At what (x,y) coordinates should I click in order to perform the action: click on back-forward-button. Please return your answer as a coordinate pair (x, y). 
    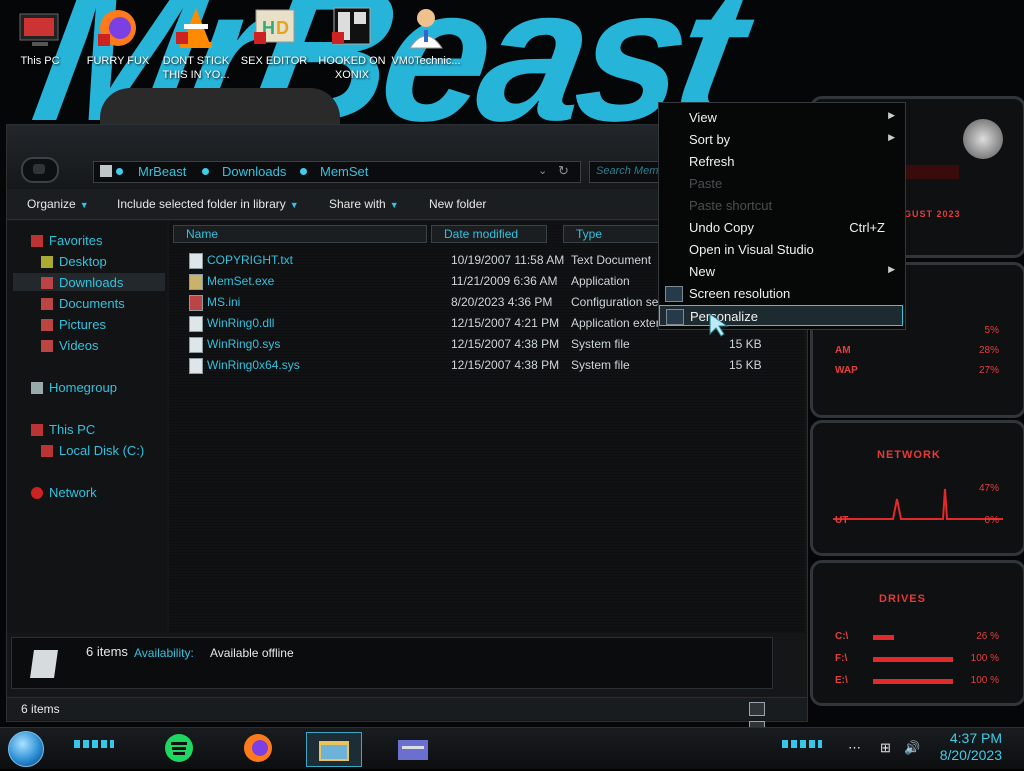
    Looking at the image, I should click on (40, 170).